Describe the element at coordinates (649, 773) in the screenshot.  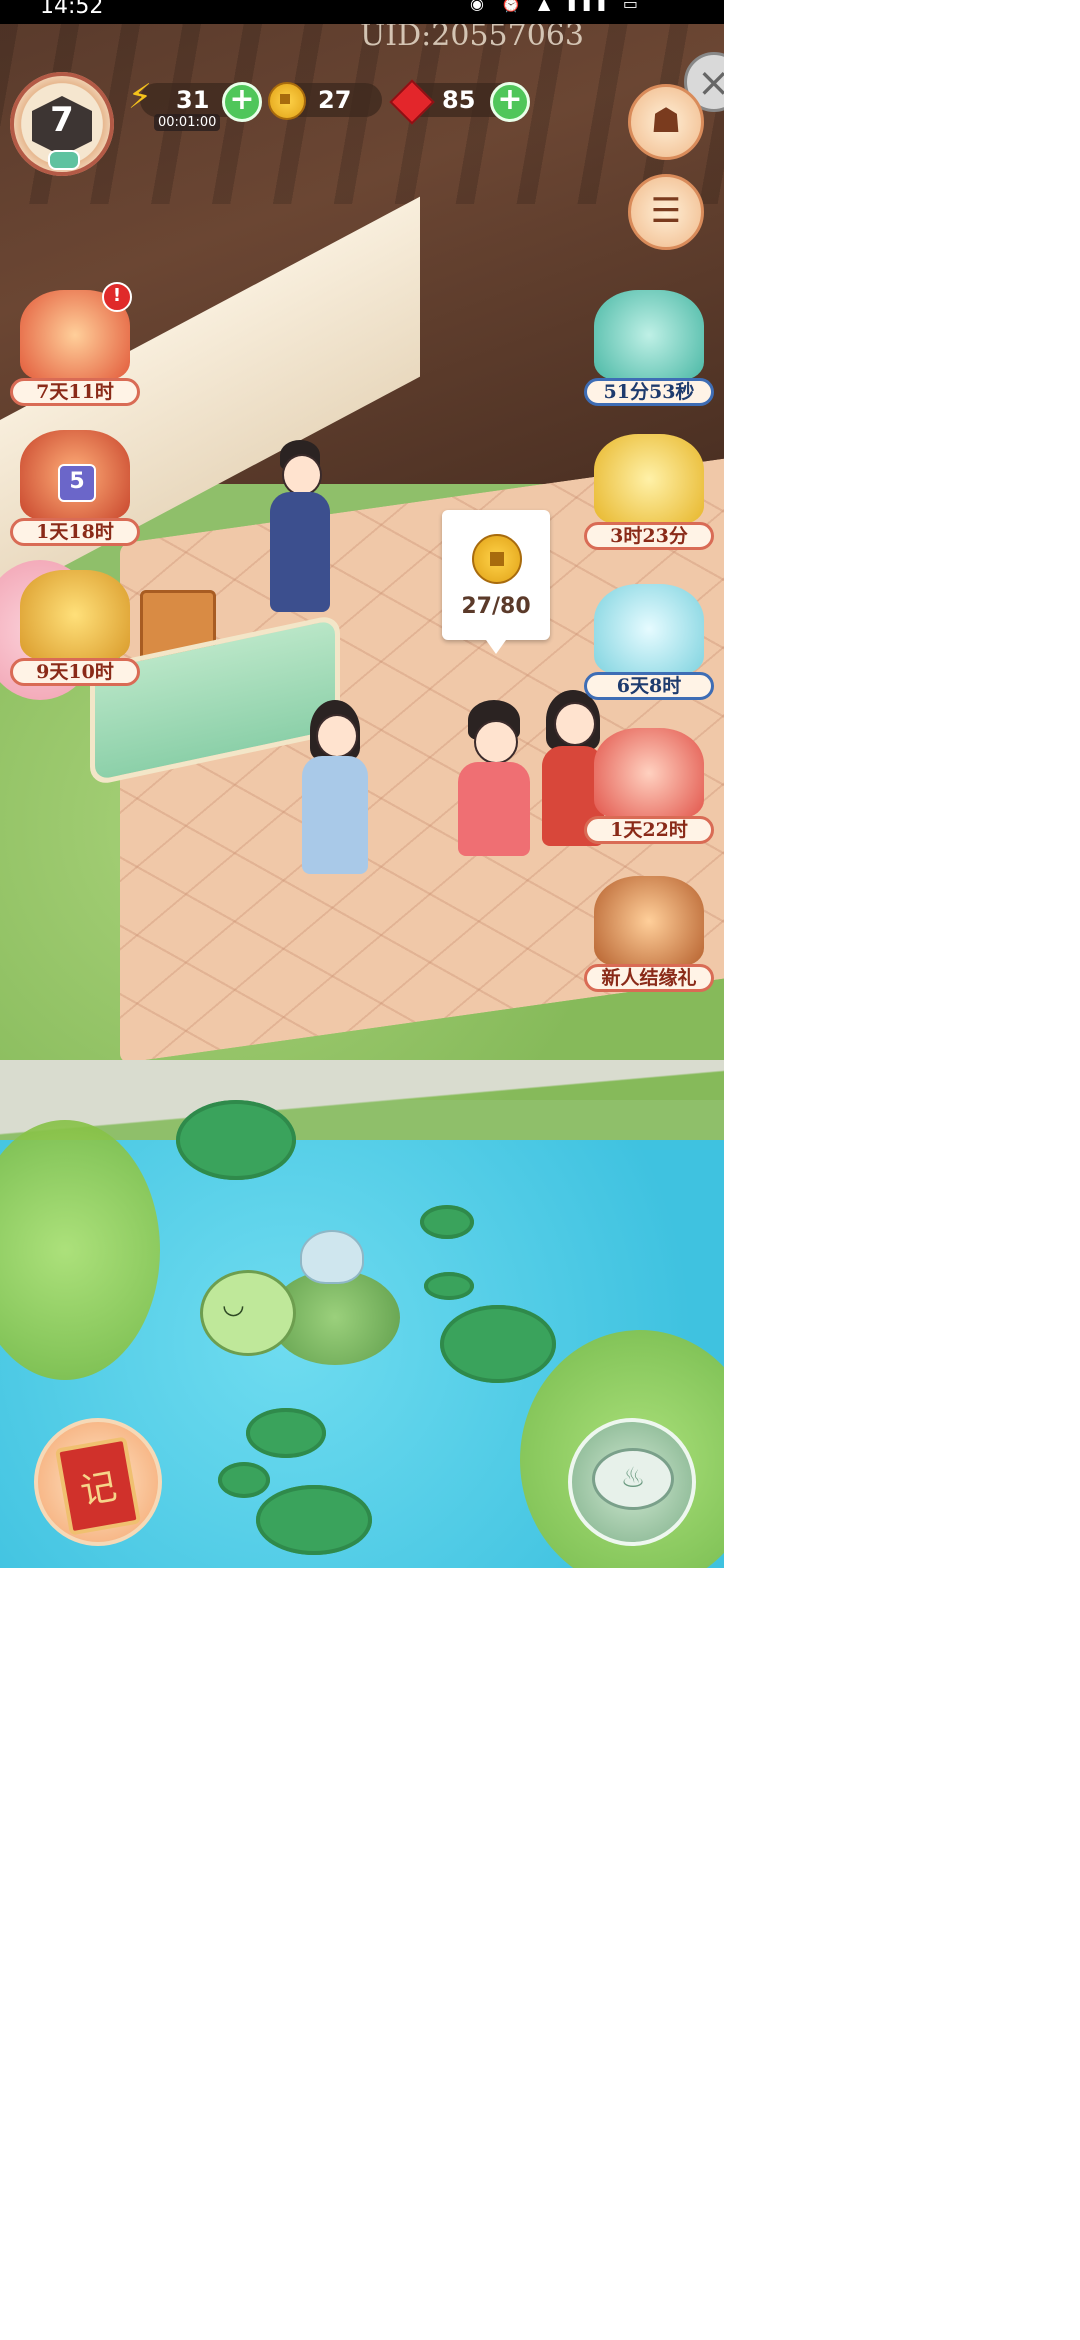
I see `couple-gift-icon` at that location.